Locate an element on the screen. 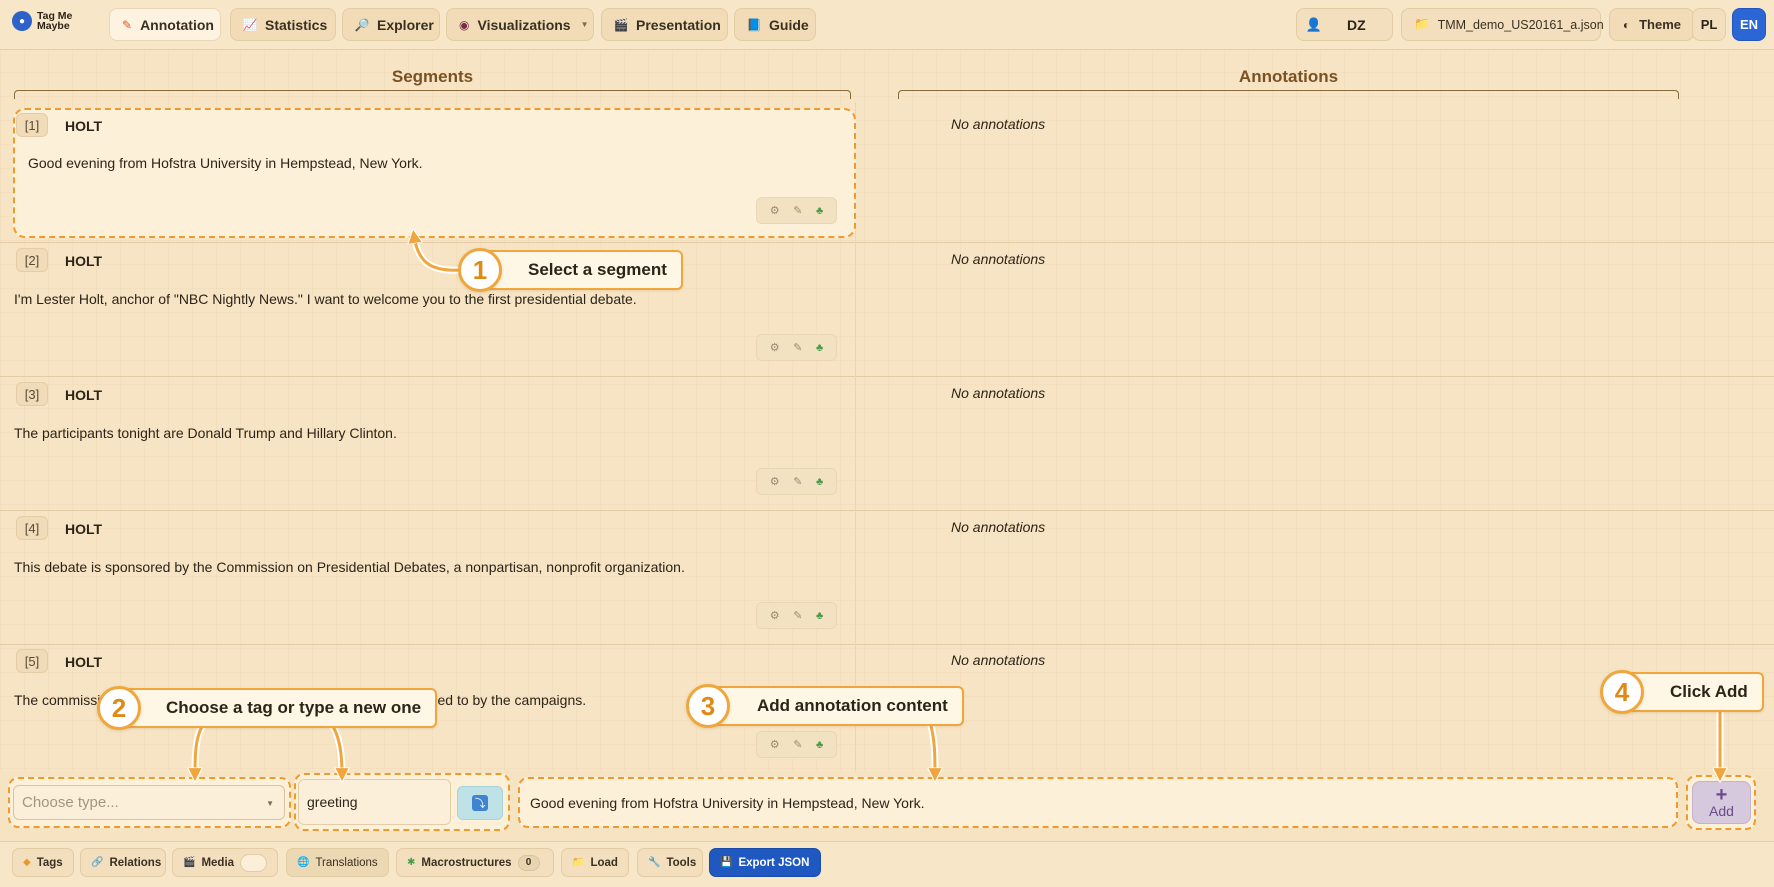  structure-icon: ✱ is located at coordinates (411, 862).